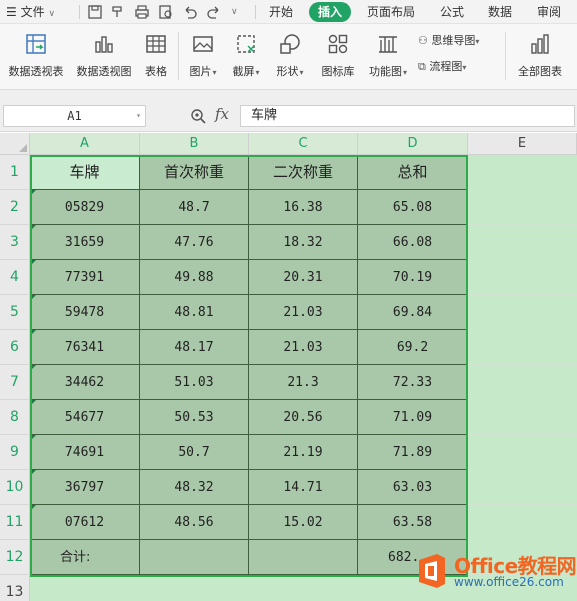 The height and width of the screenshot is (601, 577). I want to click on data-cell: 21.3, so click(303, 382).